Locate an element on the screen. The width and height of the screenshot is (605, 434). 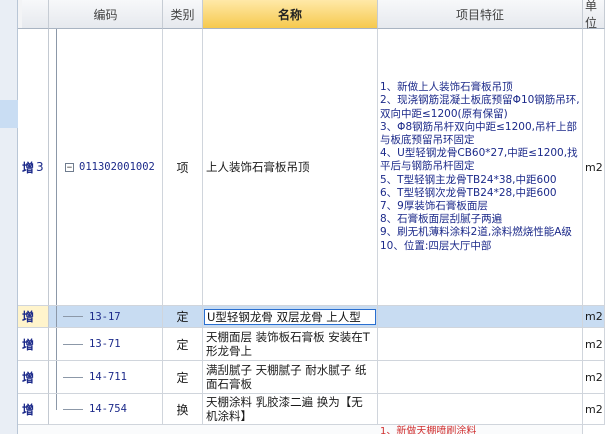
sub-type: 换 is located at coordinates (182, 409).